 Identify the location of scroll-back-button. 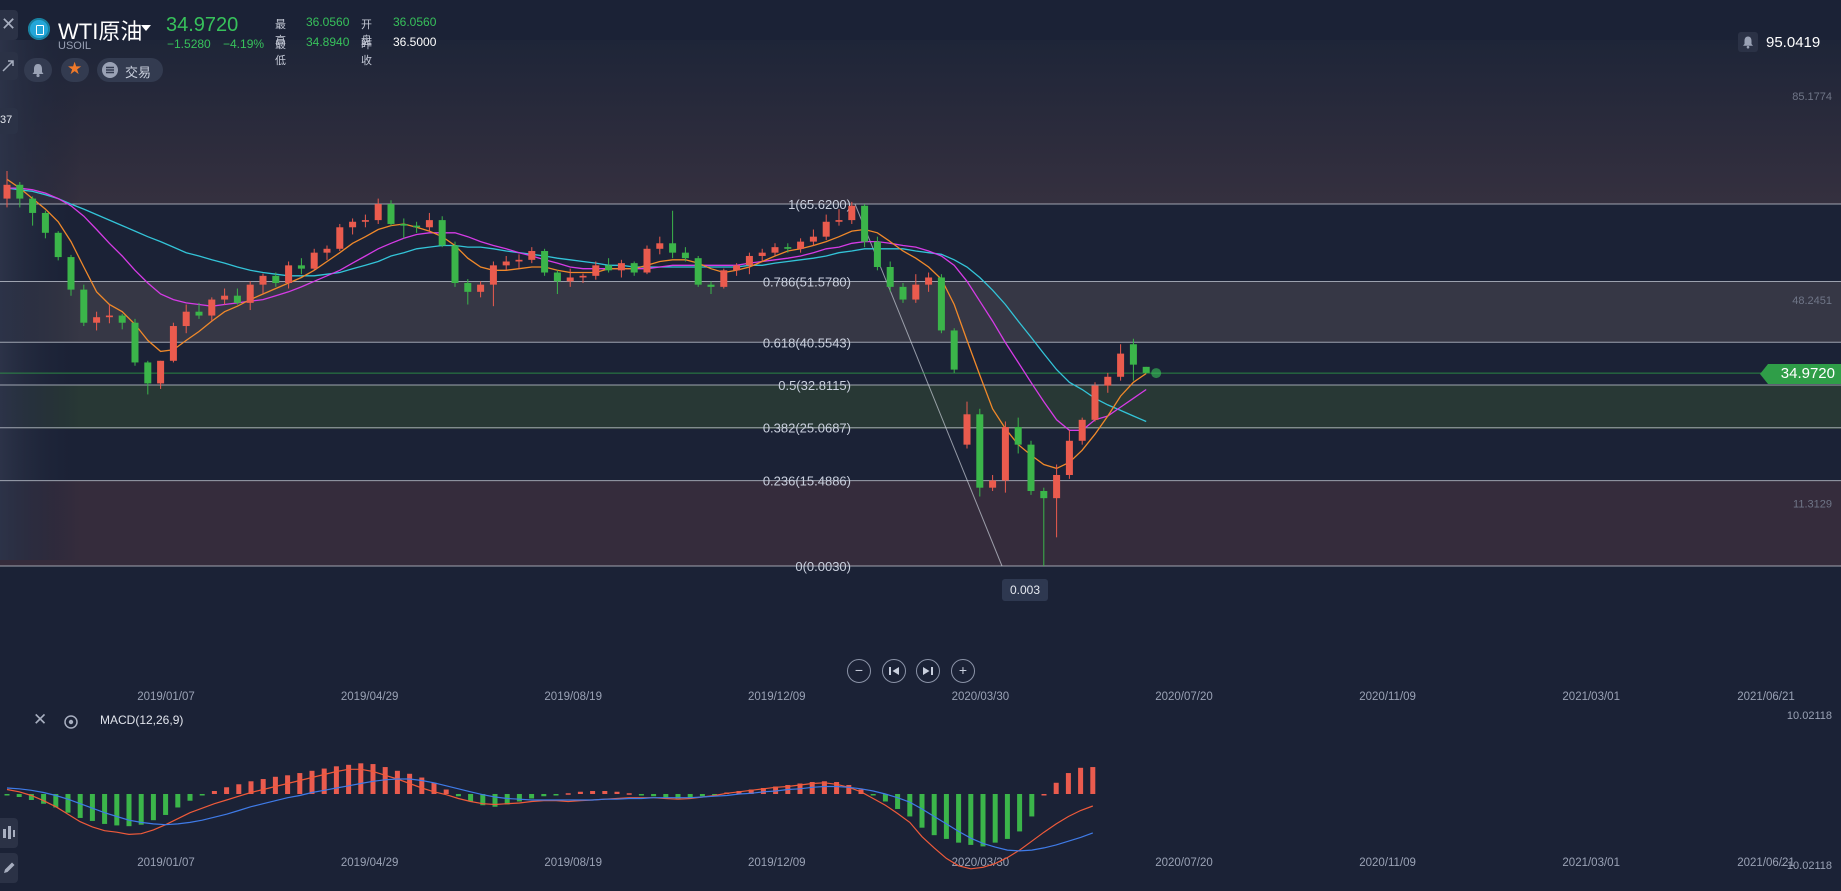
(894, 671).